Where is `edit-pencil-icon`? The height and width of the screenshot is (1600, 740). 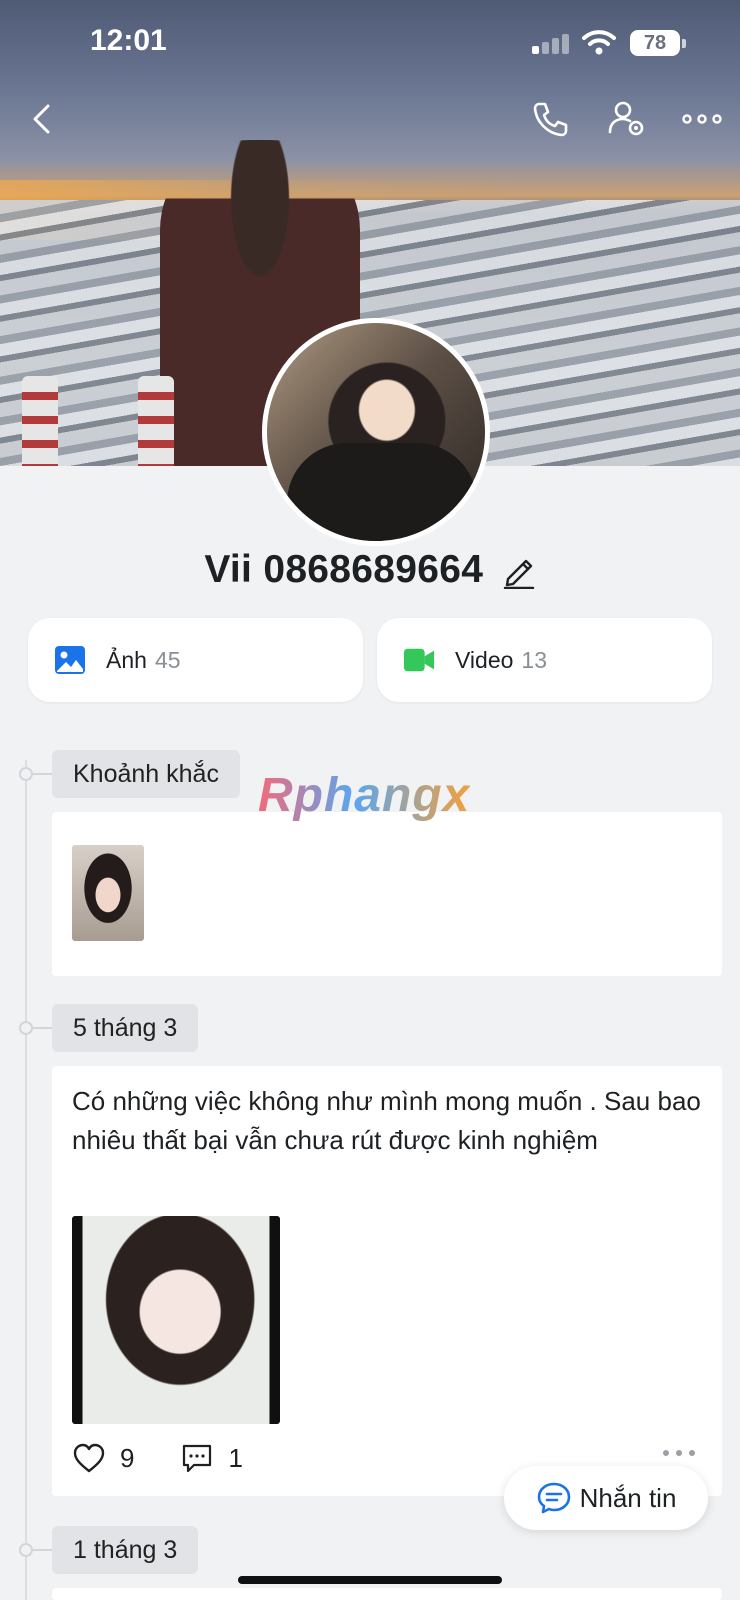
edit-pencil-icon is located at coordinates (519, 570).